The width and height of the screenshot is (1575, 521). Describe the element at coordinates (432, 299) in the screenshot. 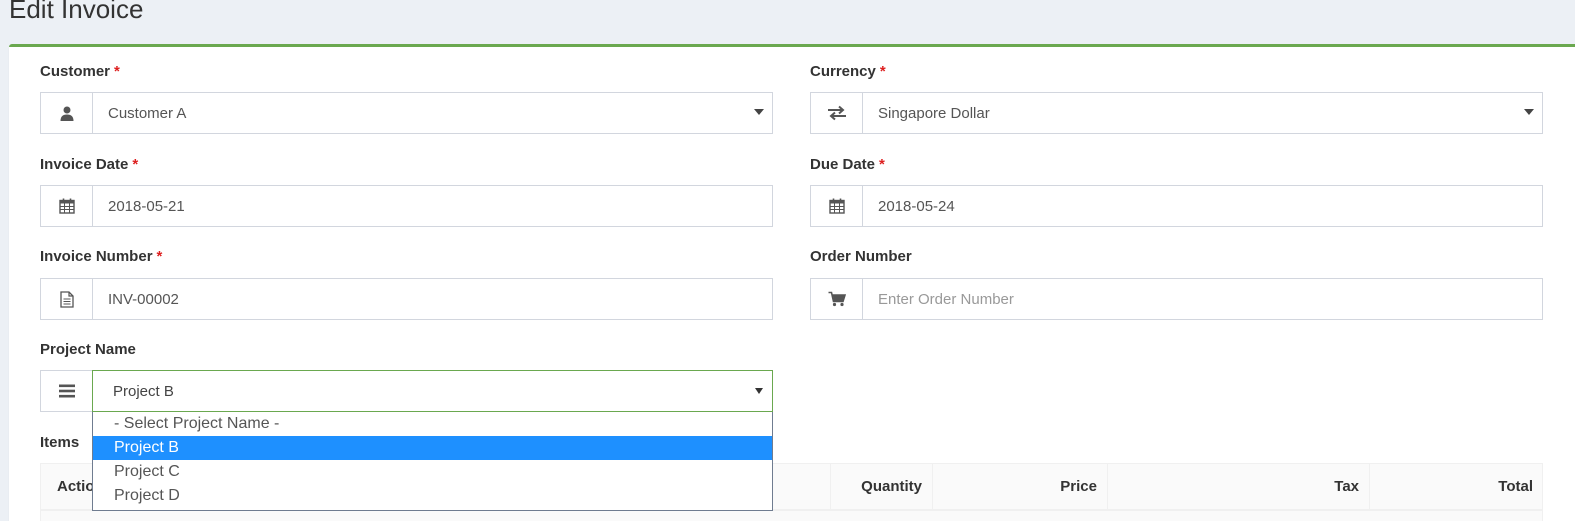

I see `invoice-number-input: INV-00002` at that location.